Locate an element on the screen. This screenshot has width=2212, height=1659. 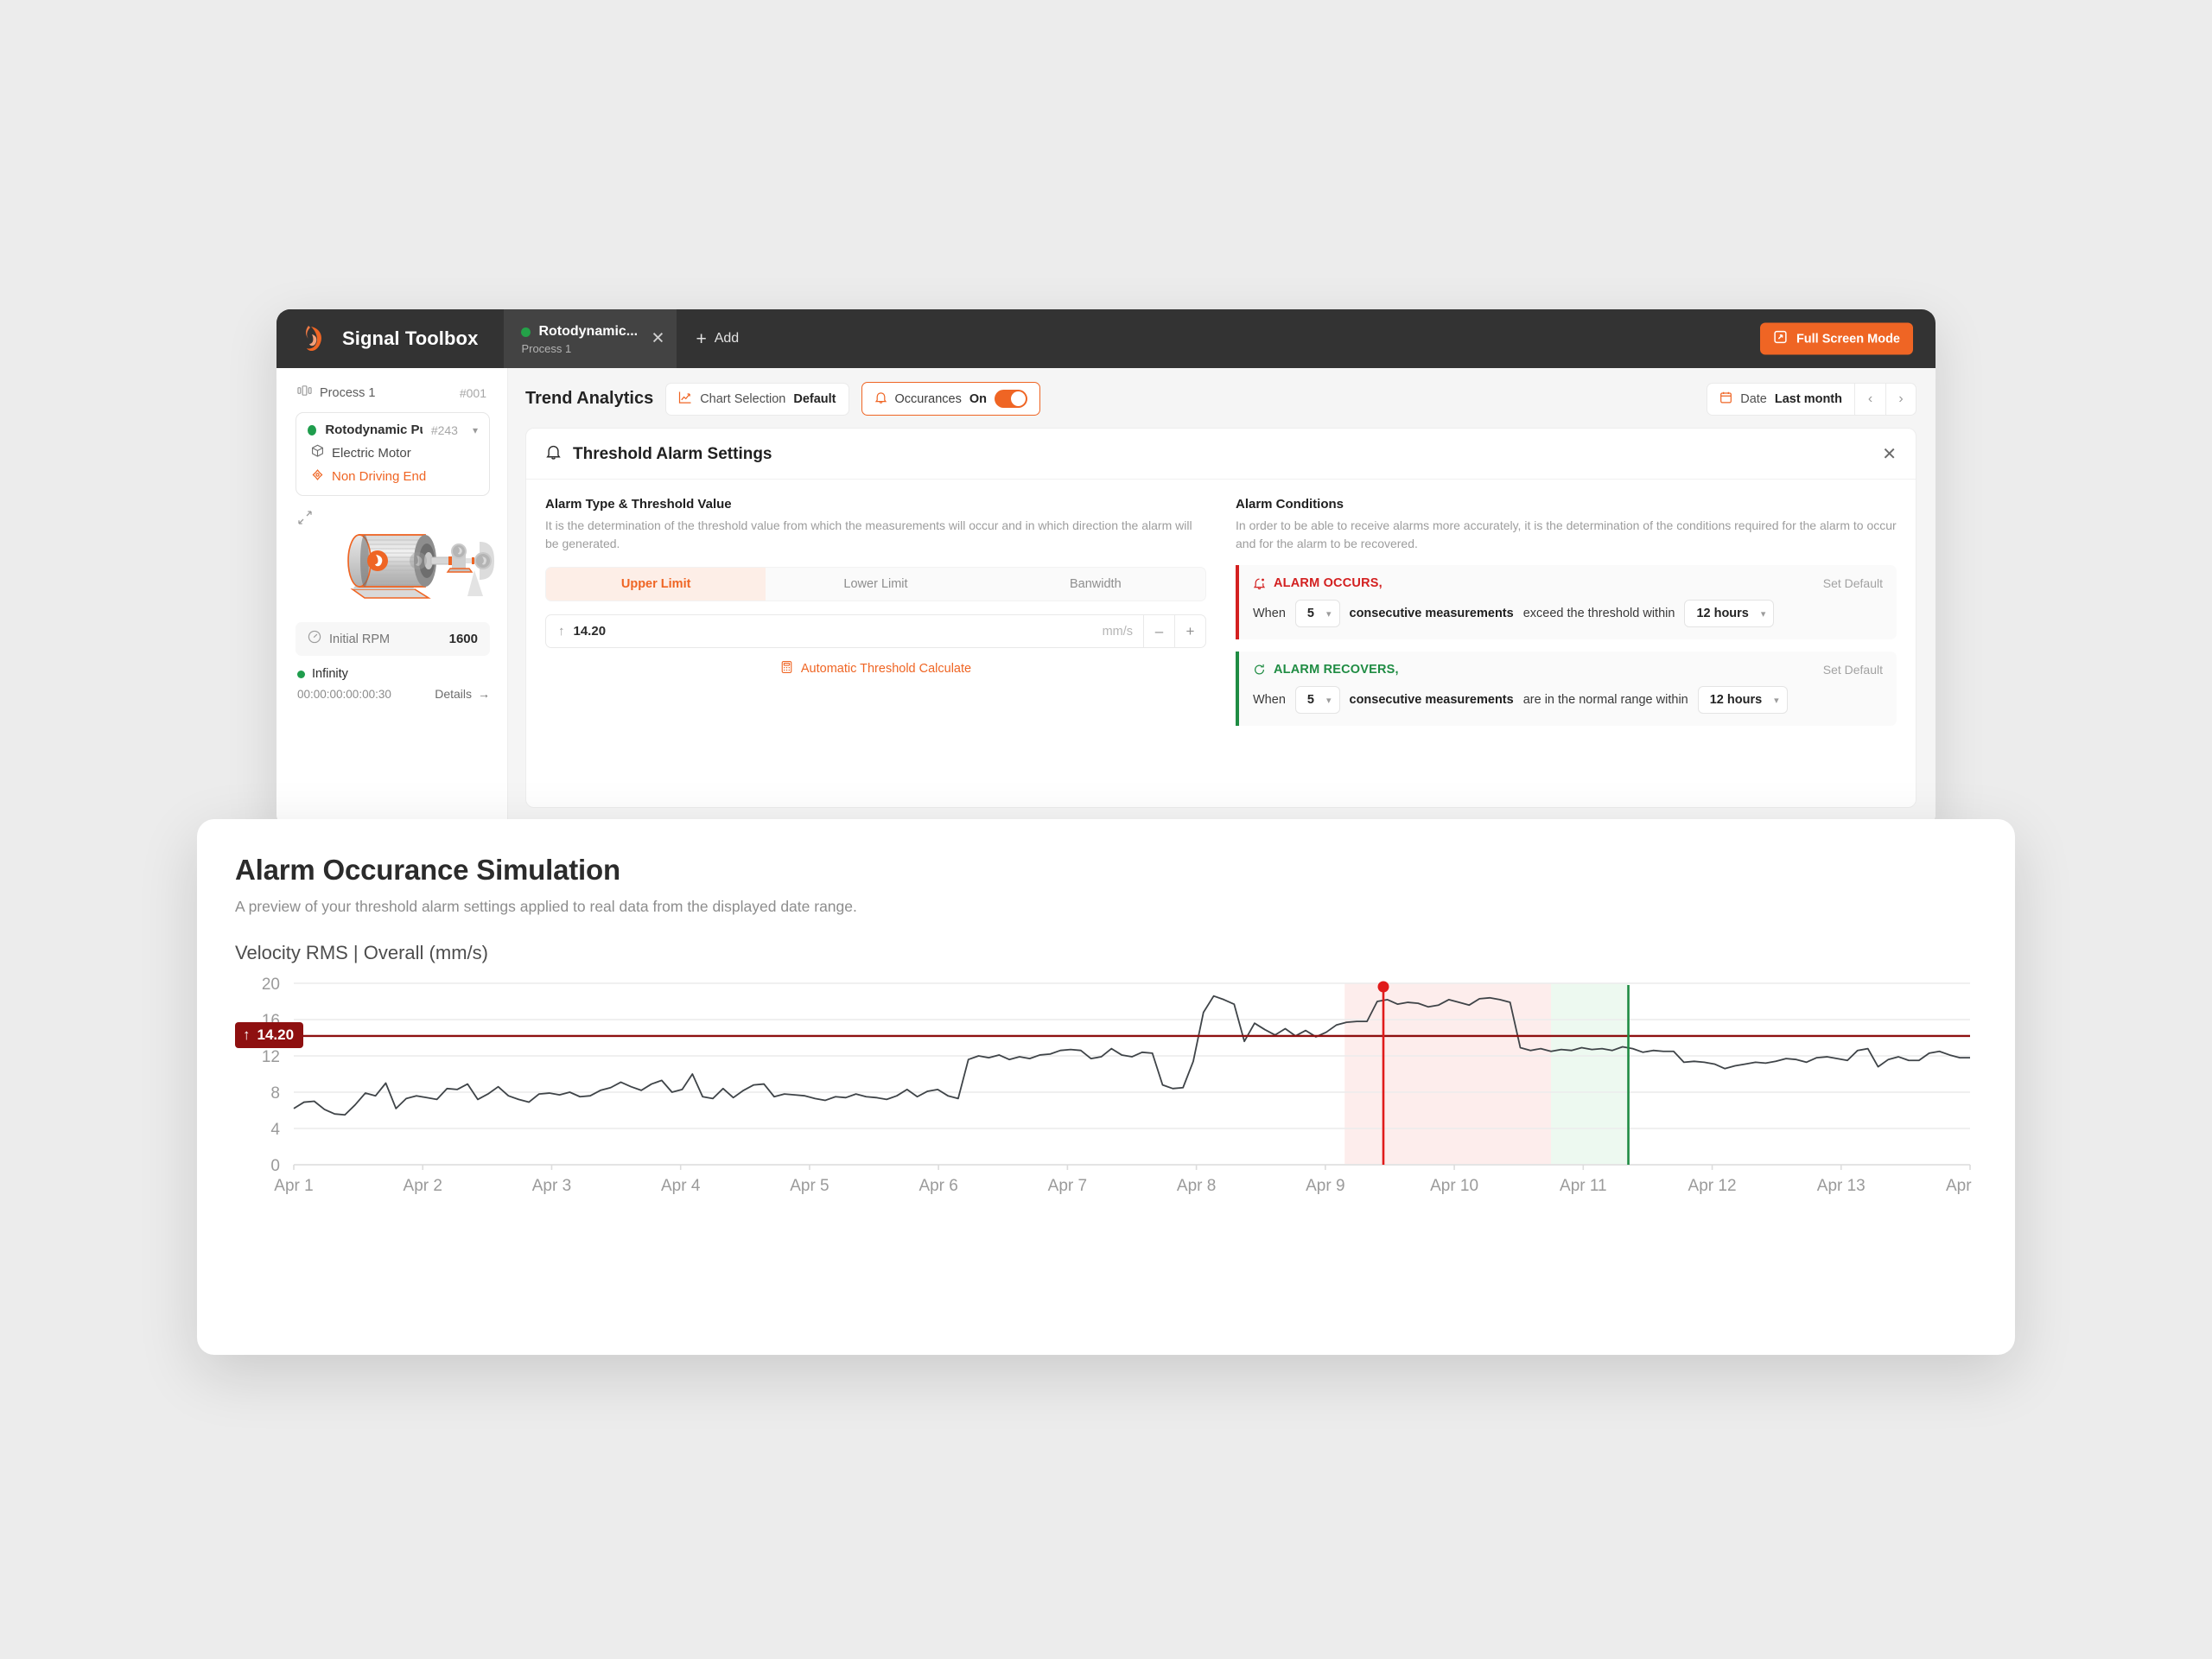
alarm-occurs-mid-rest: exceed the threshold within is located at coordinates (1598, 613).